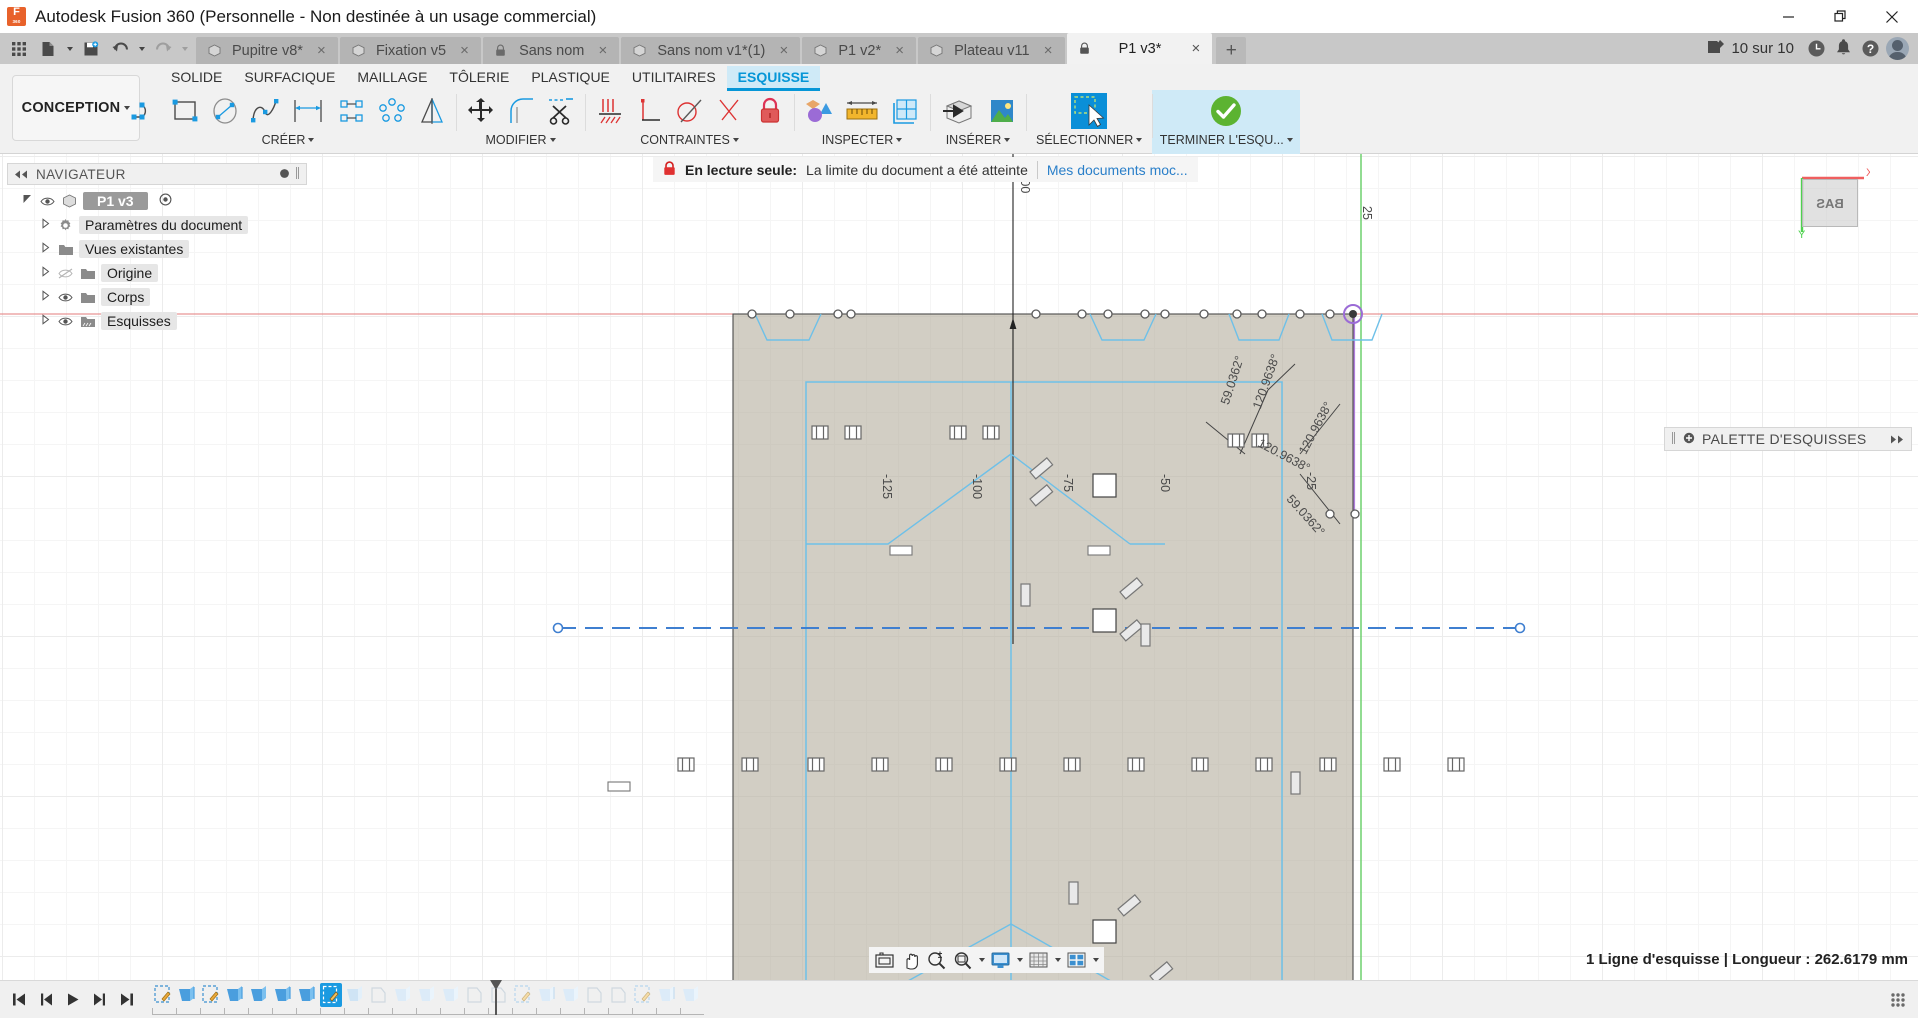 The image size is (1918, 1018). I want to click on browser-item-esquisses: Esquisses, so click(157, 321).